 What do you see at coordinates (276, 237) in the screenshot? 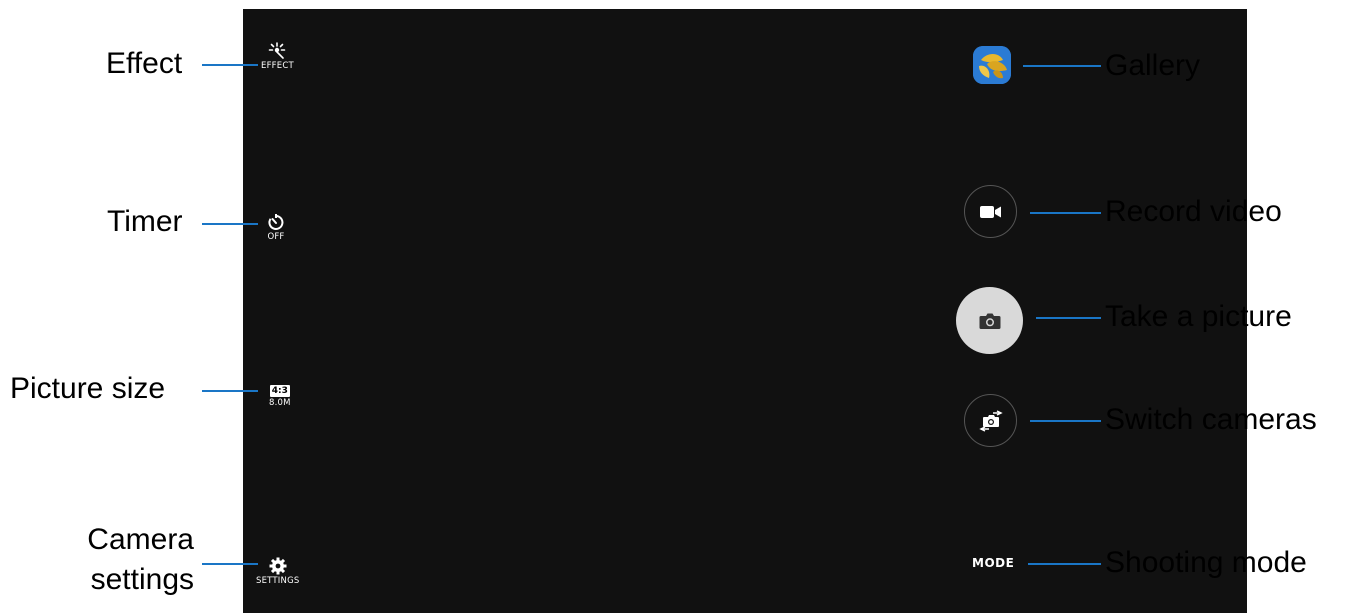
I see `timer-status: OFF` at bounding box center [276, 237].